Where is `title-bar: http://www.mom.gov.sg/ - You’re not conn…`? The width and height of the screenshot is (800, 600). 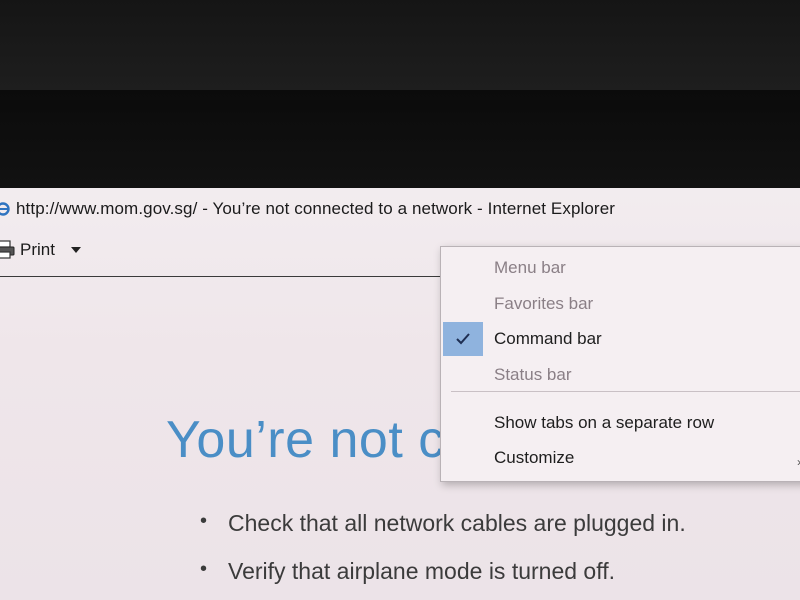 title-bar: http://www.mom.gov.sg/ - You’re not conn… is located at coordinates (400, 209).